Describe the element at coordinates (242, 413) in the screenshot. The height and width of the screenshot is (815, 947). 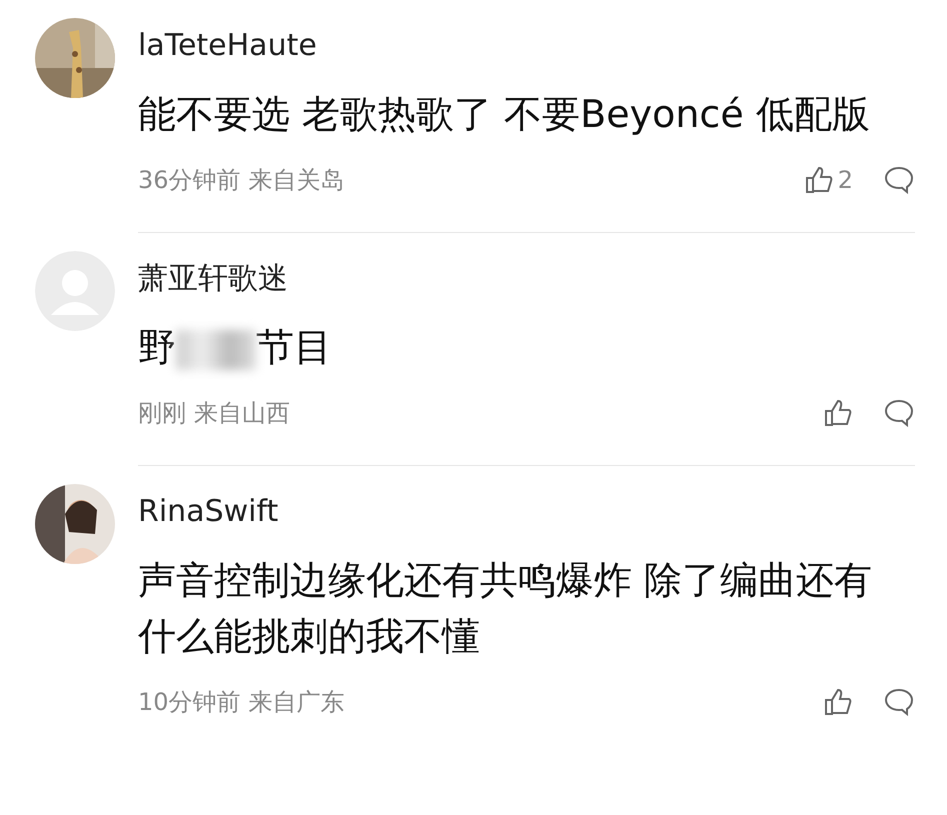
I see `location: 来自山西` at that location.